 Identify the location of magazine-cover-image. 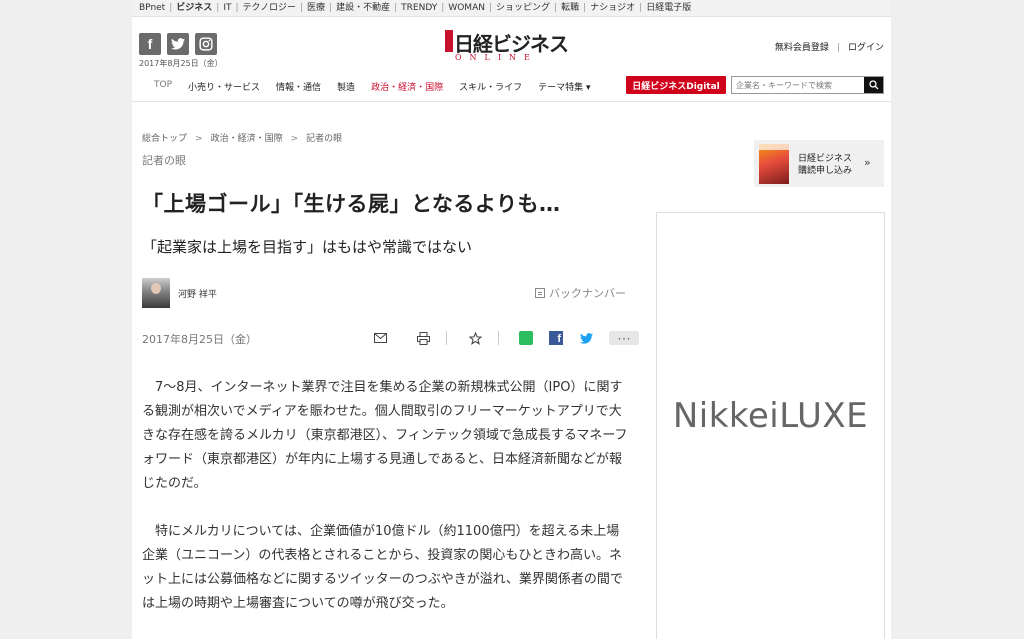
(774, 164).